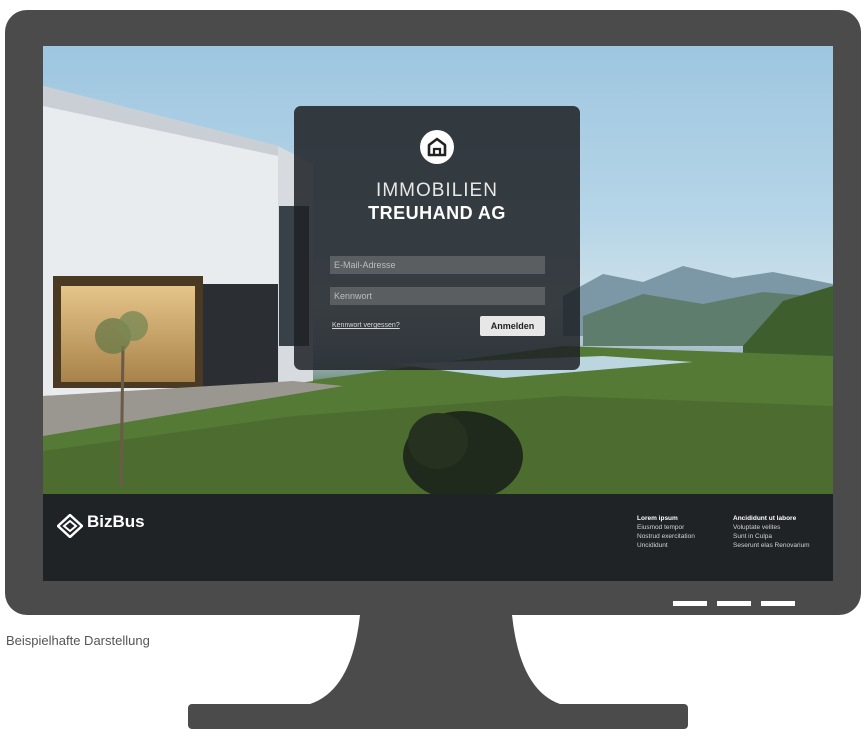 This screenshot has height=729, width=861. Describe the element at coordinates (438, 672) in the screenshot. I see `monitor-stand` at that location.